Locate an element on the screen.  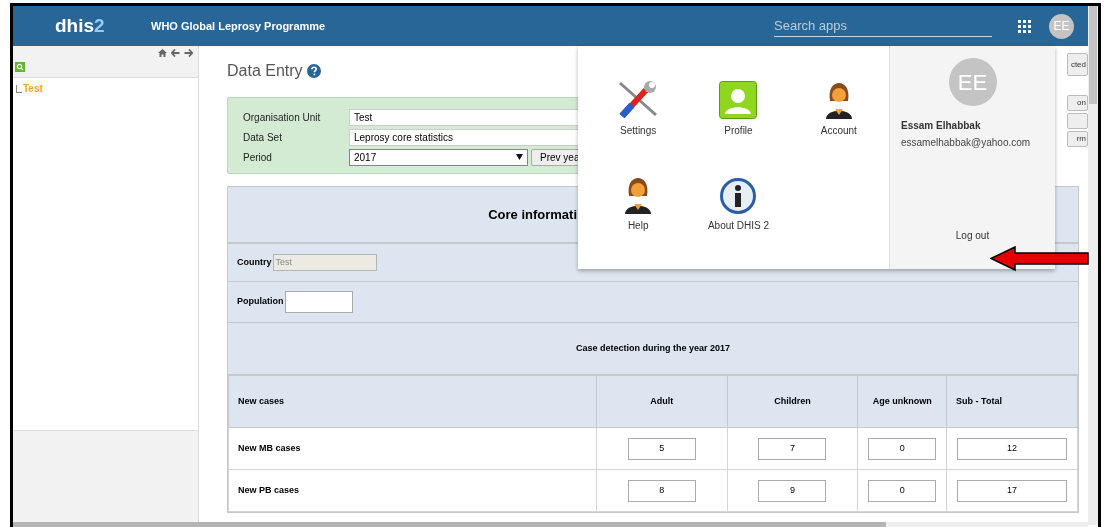
user-name: Essam Elhabbak is located at coordinates (941, 126).